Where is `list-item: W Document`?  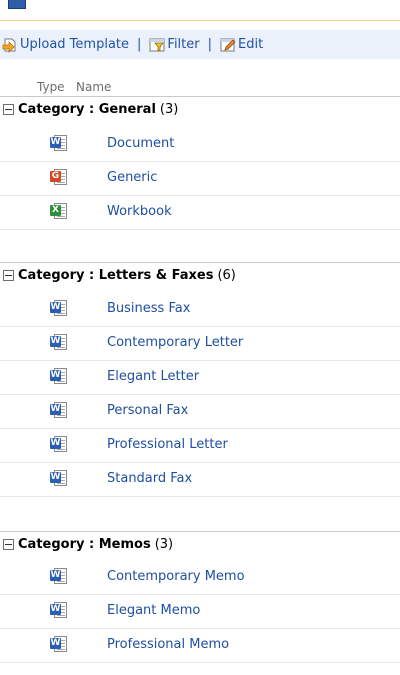
list-item: W Document is located at coordinates (200, 145).